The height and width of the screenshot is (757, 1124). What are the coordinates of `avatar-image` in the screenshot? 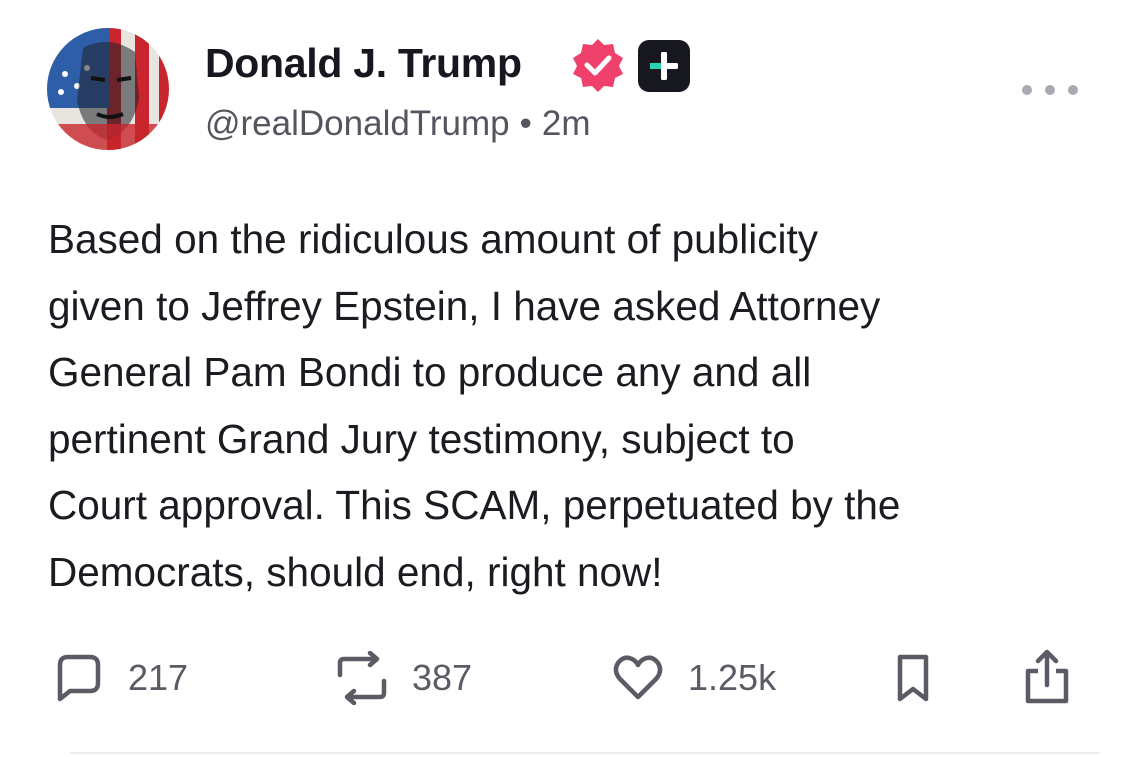 It's located at (108, 89).